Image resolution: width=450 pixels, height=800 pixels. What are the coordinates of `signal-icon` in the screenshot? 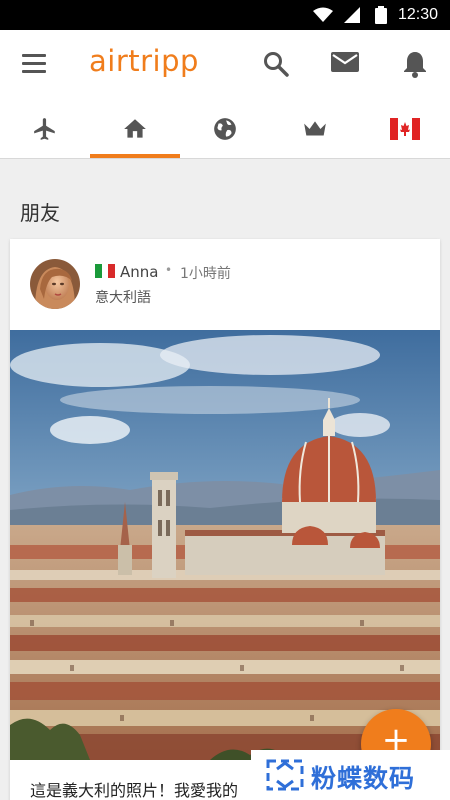 It's located at (352, 17).